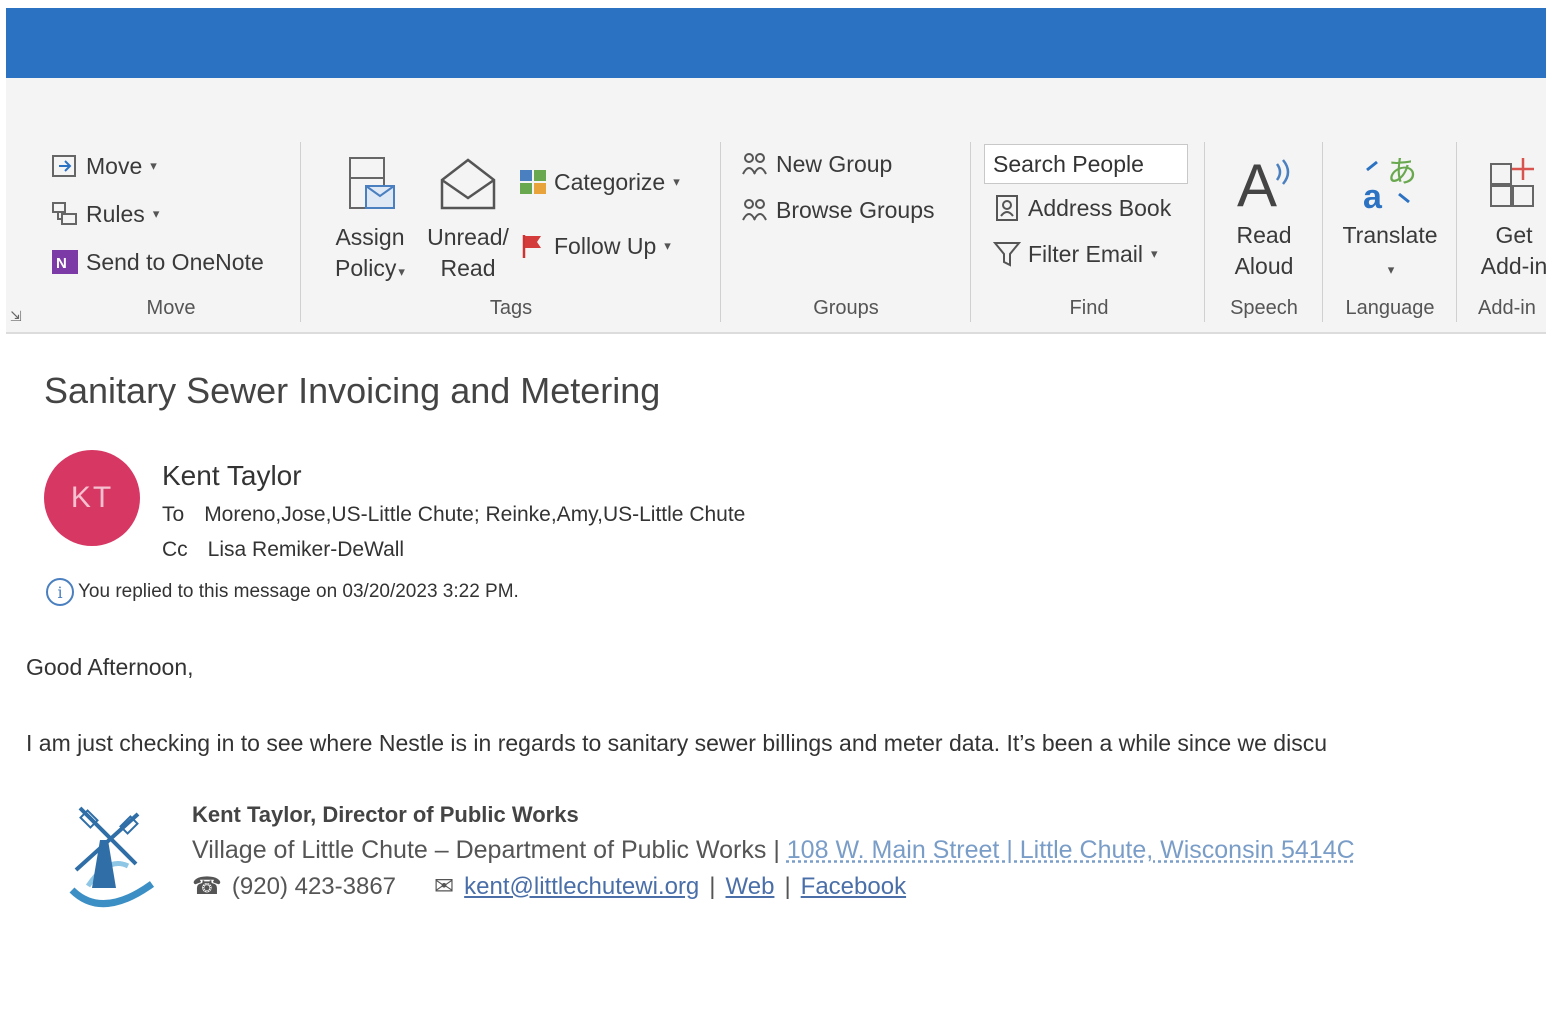 The width and height of the screenshot is (1556, 1024). What do you see at coordinates (1509, 216) in the screenshot?
I see `get-addins-button: Get Add-in` at bounding box center [1509, 216].